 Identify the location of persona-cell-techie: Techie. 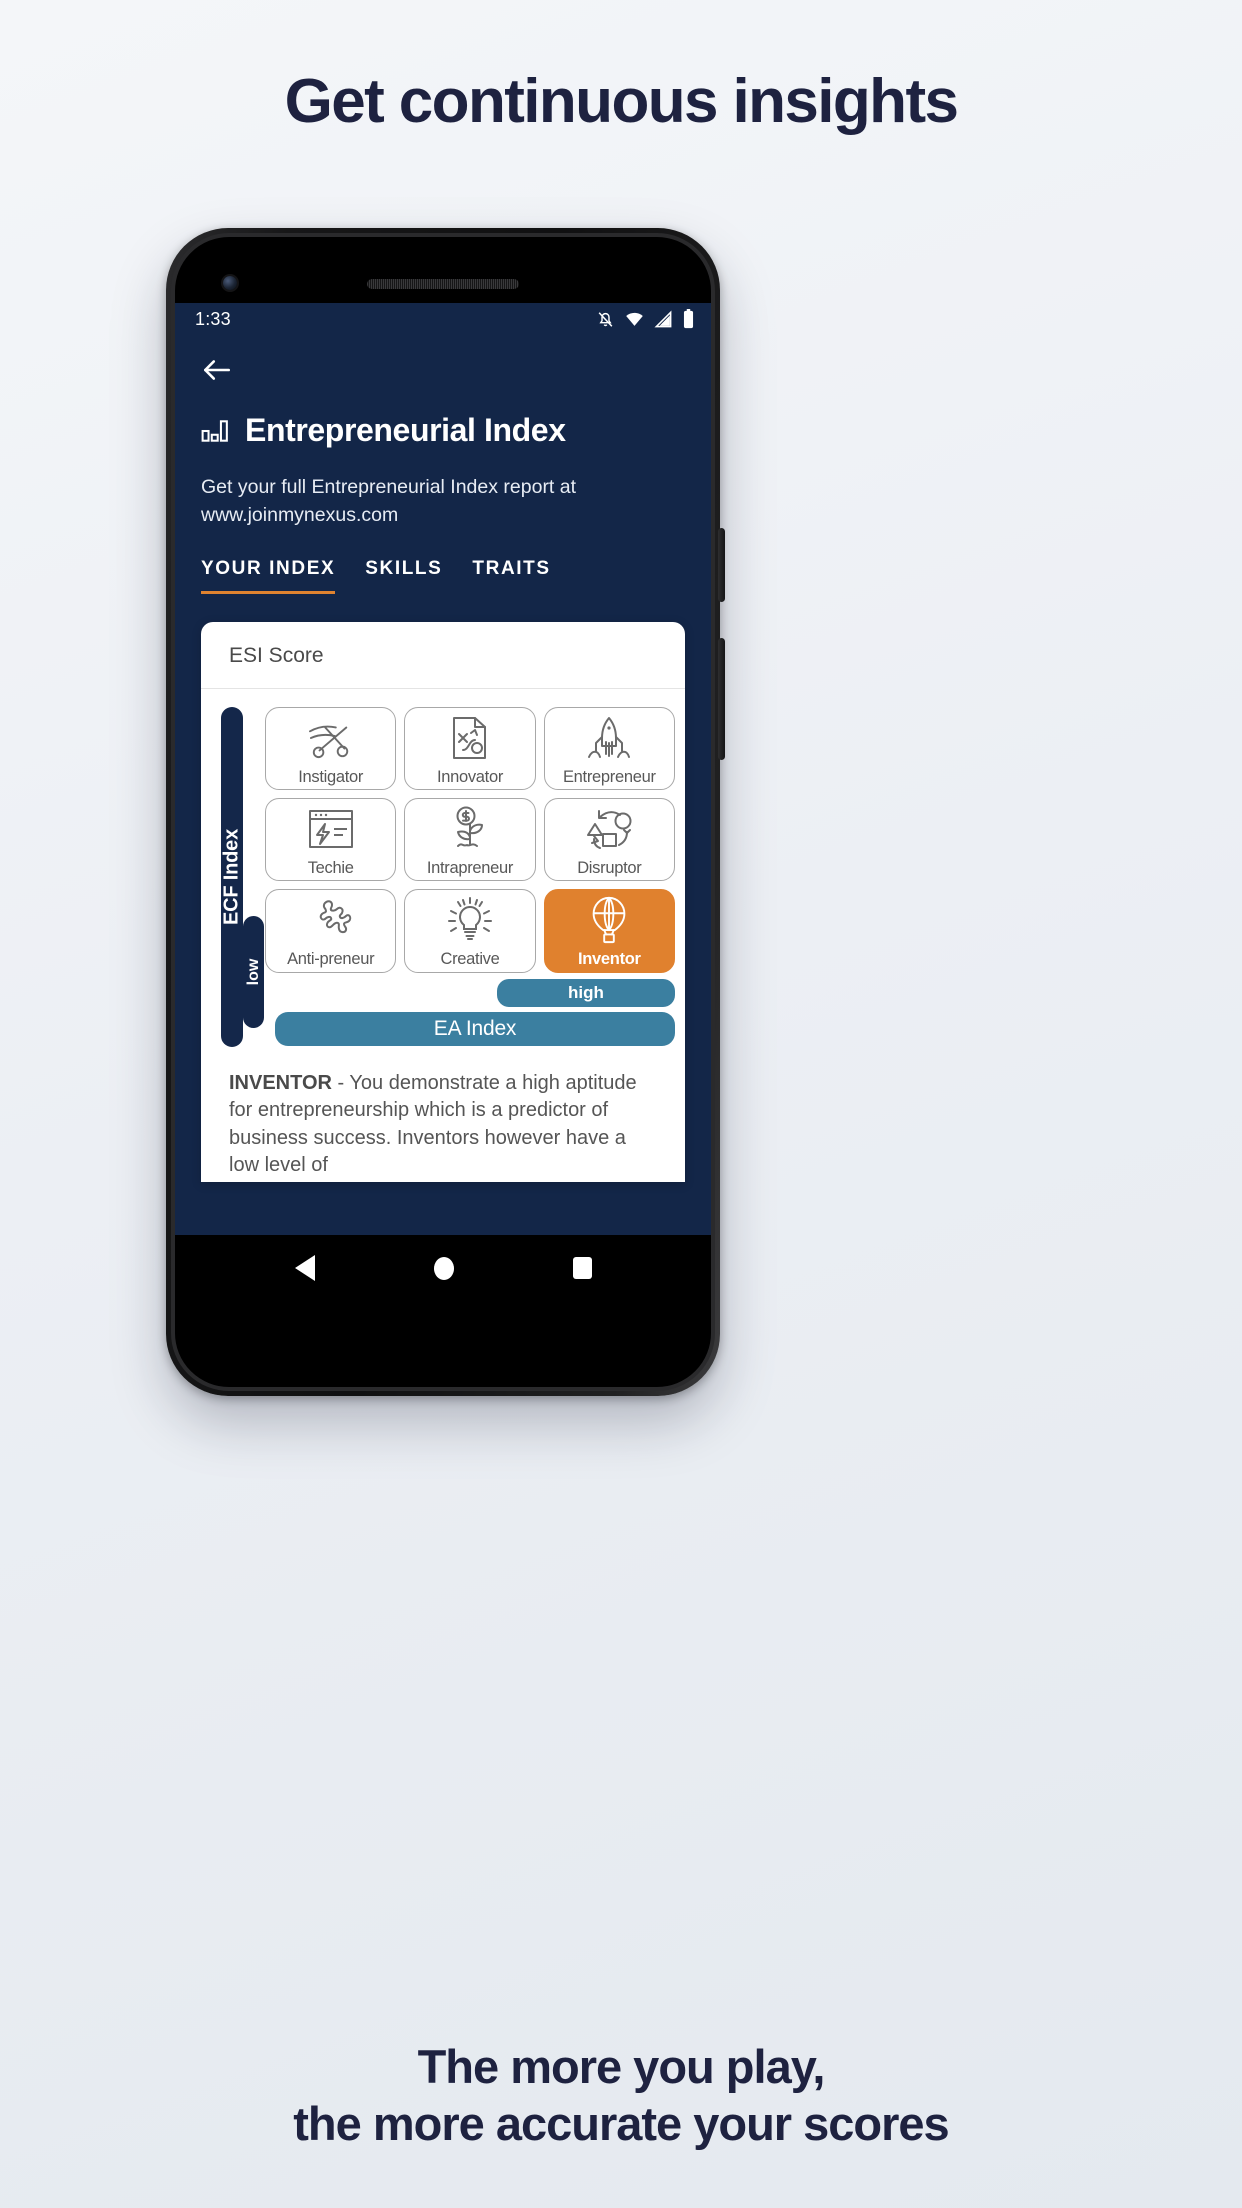
(331, 839).